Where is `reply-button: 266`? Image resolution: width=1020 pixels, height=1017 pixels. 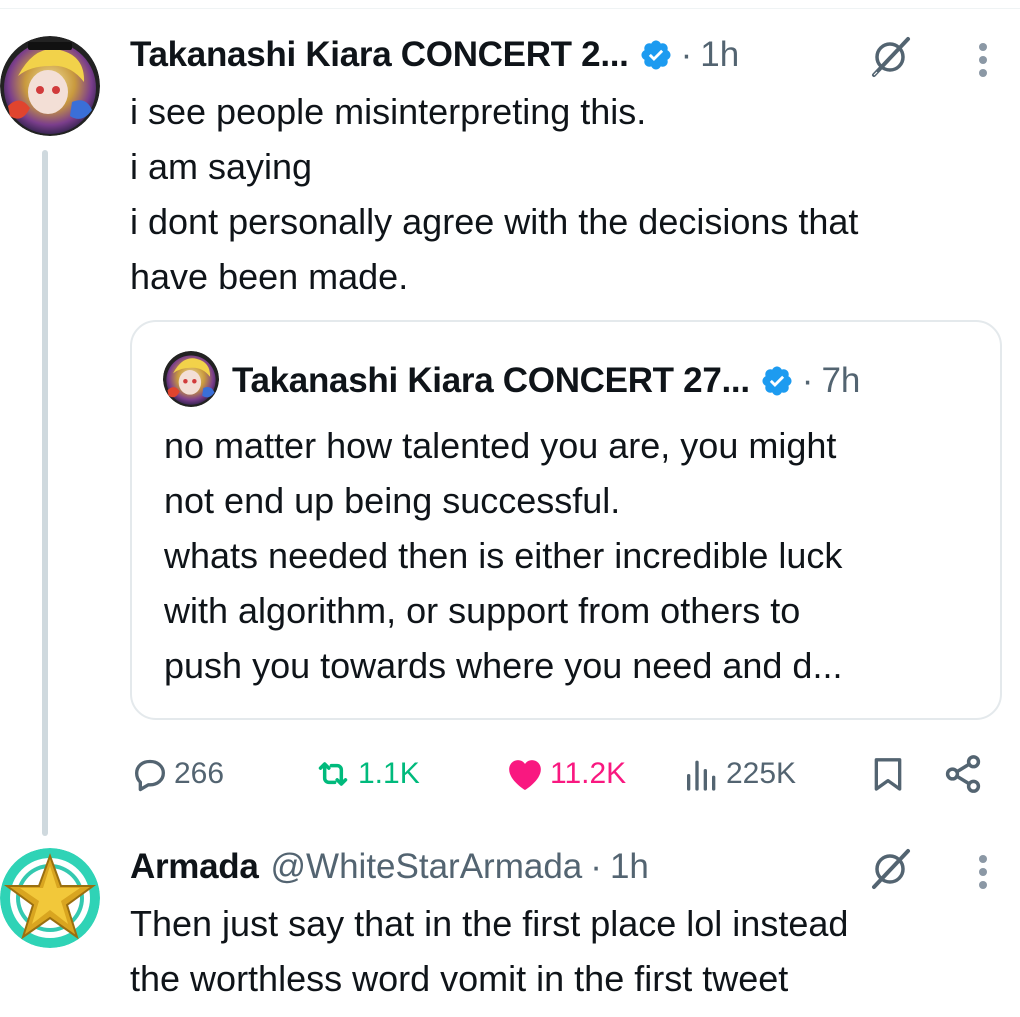 reply-button: 266 is located at coordinates (177, 774).